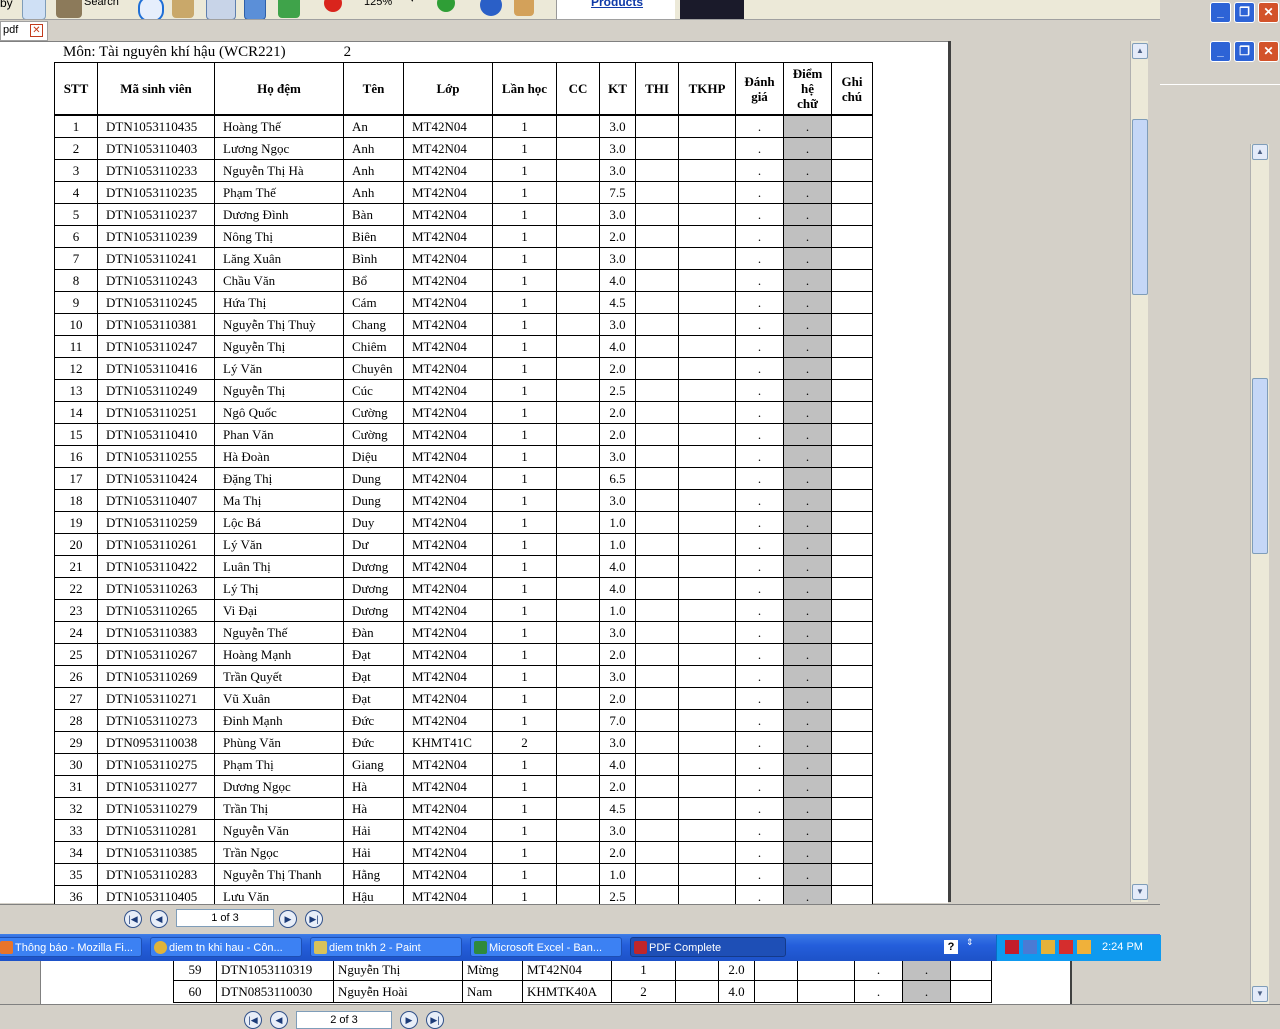 The height and width of the screenshot is (1029, 1280). What do you see at coordinates (24, 31) in the screenshot?
I see `document-tab: pdf ✕` at bounding box center [24, 31].